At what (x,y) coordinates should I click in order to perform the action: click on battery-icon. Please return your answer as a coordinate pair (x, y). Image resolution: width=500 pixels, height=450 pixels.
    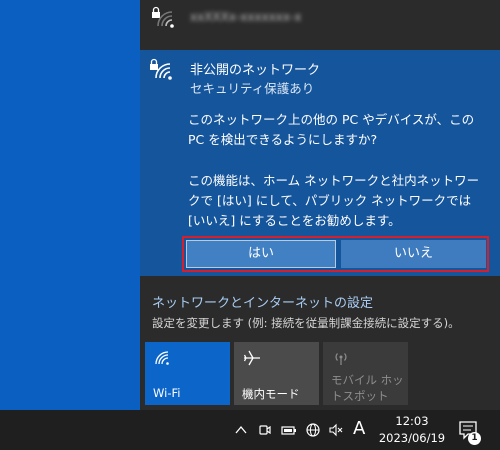
    Looking at the image, I should click on (289, 430).